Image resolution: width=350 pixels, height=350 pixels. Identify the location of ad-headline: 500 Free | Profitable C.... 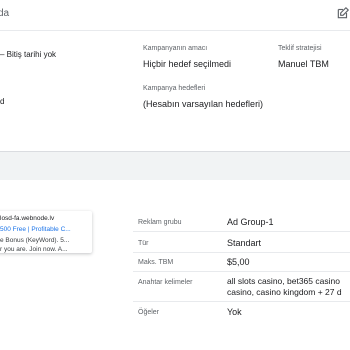
(35, 229).